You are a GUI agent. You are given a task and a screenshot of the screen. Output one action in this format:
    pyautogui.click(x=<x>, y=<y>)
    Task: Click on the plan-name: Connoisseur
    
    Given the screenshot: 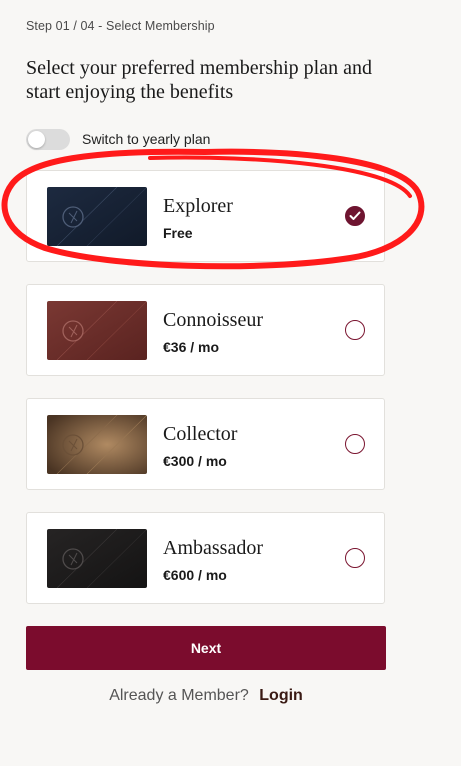 What is the action you would take?
    pyautogui.click(x=213, y=320)
    